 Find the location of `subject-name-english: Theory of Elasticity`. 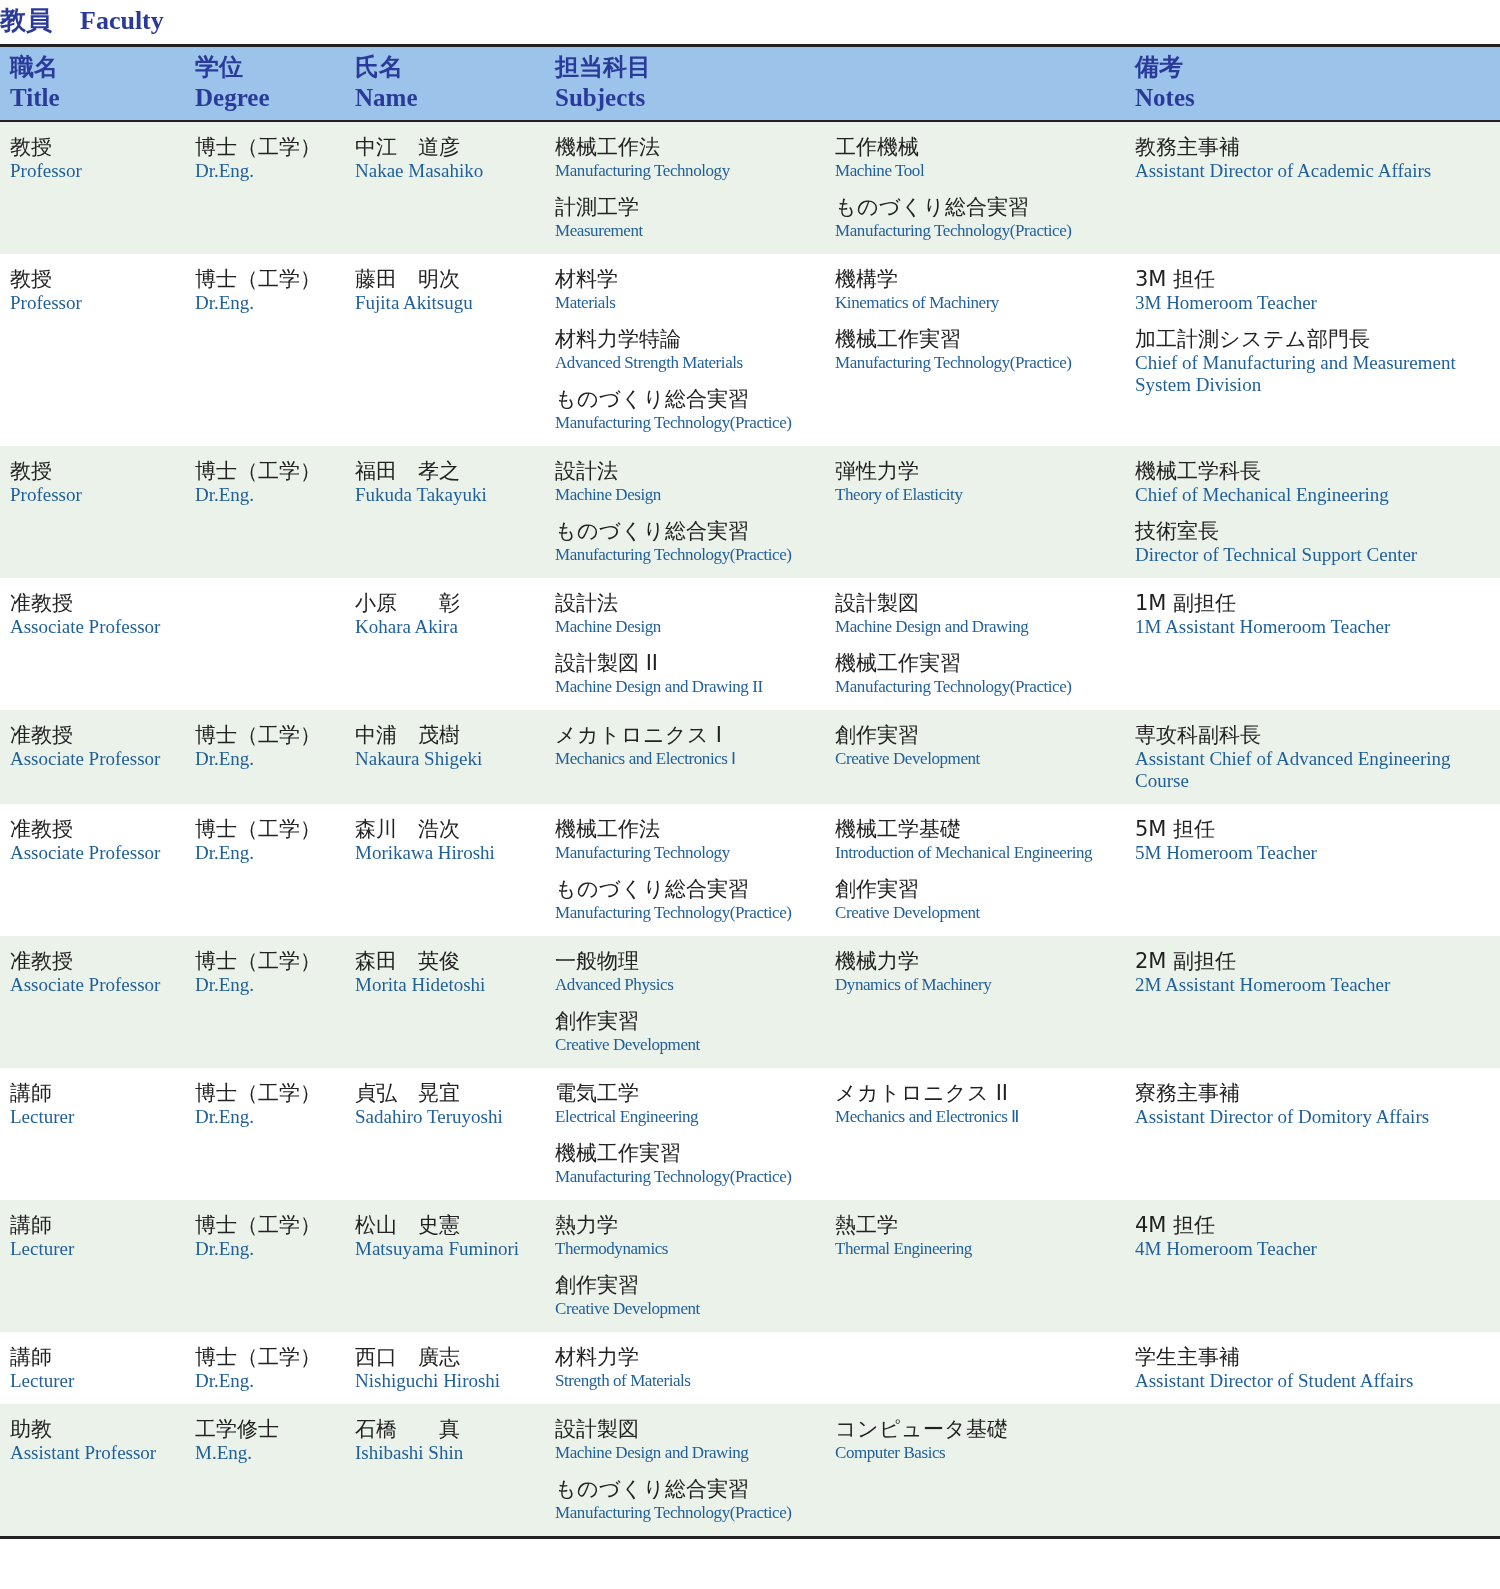

subject-name-english: Theory of Elasticity is located at coordinates (899, 495).